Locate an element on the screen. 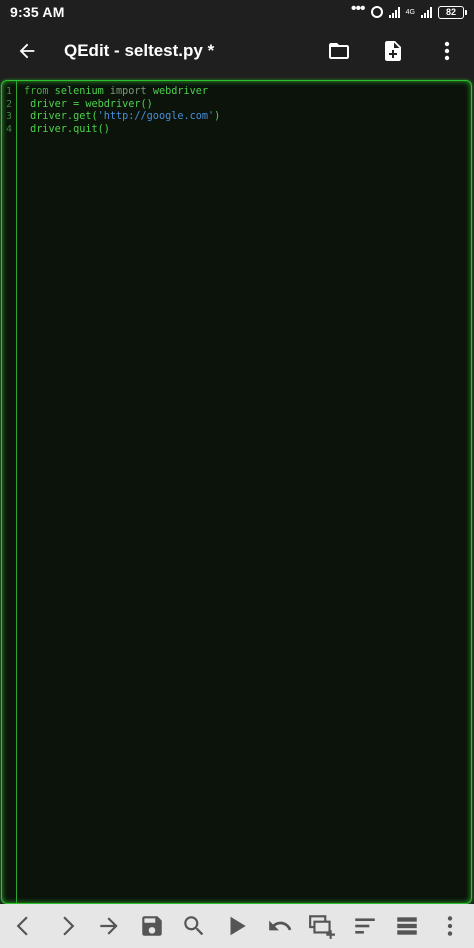  undo-icon is located at coordinates (279, 925).